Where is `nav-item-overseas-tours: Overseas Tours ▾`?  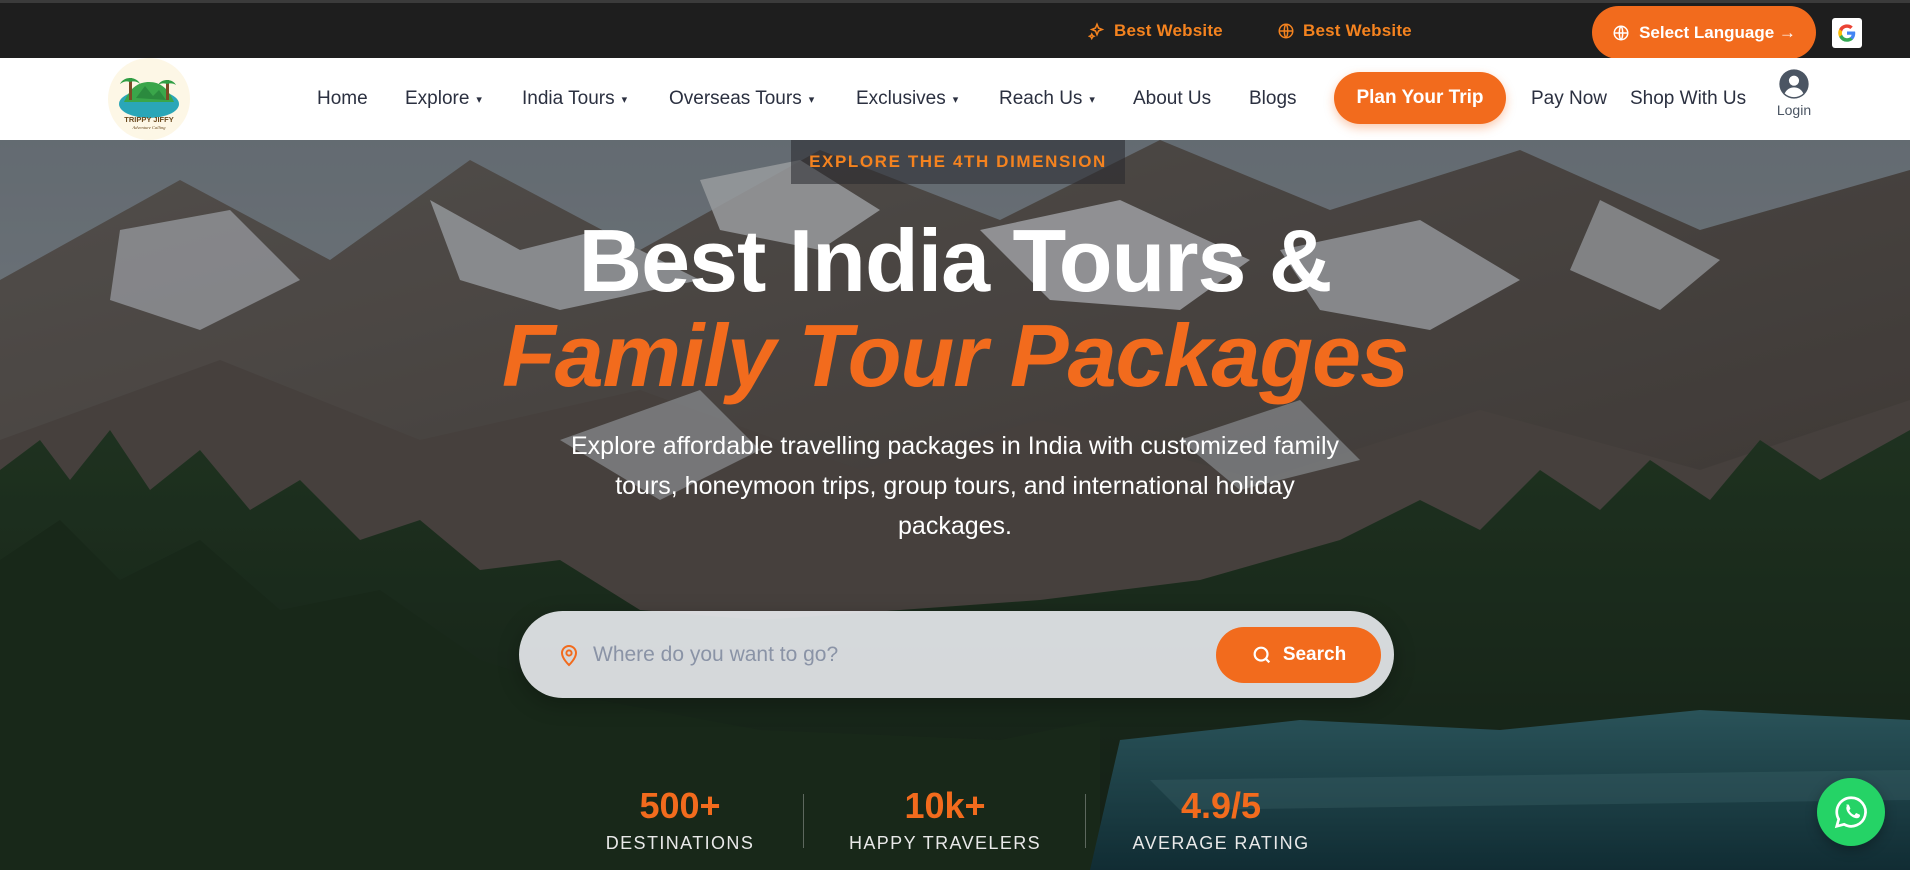
nav-item-overseas-tours: Overseas Tours ▾ is located at coordinates (741, 99).